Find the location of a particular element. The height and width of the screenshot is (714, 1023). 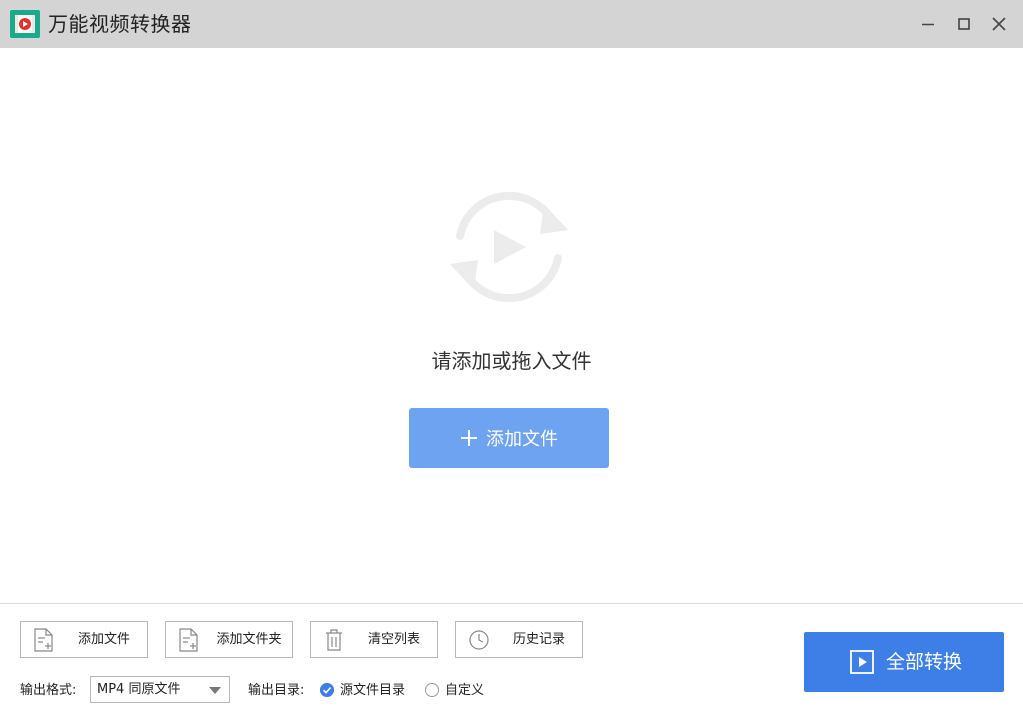

radio-source-dir-label: 源文件目录 is located at coordinates (372, 691).